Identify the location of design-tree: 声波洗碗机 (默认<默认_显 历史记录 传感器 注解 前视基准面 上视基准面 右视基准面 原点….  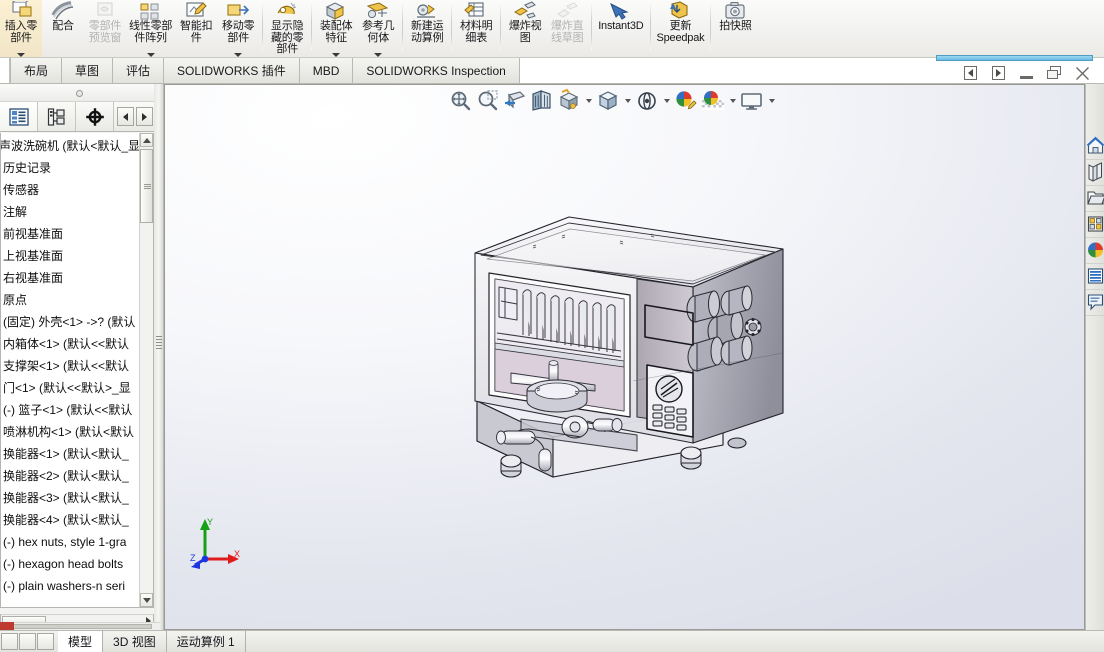
(77, 370).